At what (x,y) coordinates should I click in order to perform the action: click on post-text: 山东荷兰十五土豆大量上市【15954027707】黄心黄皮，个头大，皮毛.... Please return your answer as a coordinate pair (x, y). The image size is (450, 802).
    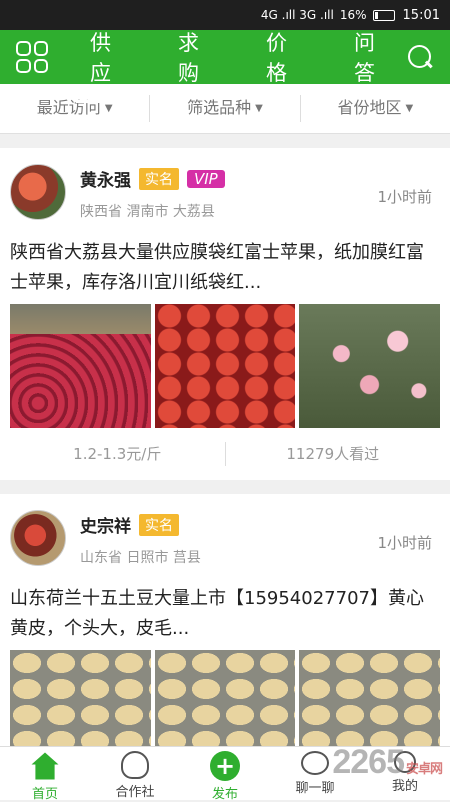
    Looking at the image, I should click on (225, 614).